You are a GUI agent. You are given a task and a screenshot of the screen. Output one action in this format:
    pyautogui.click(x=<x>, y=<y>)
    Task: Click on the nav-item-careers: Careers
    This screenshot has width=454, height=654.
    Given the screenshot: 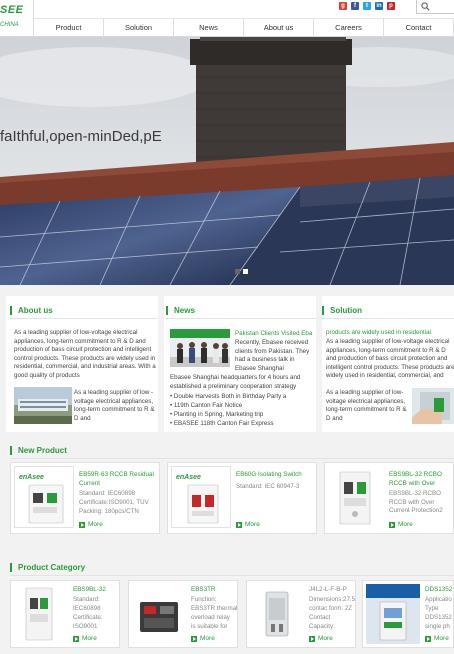 What is the action you would take?
    pyautogui.click(x=349, y=28)
    